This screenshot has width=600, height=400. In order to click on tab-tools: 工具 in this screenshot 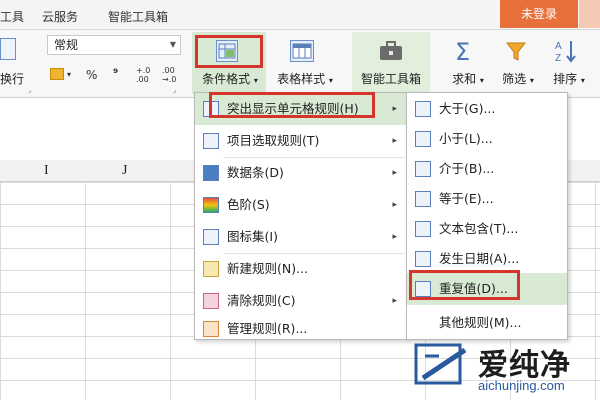, I will do `click(12, 16)`.